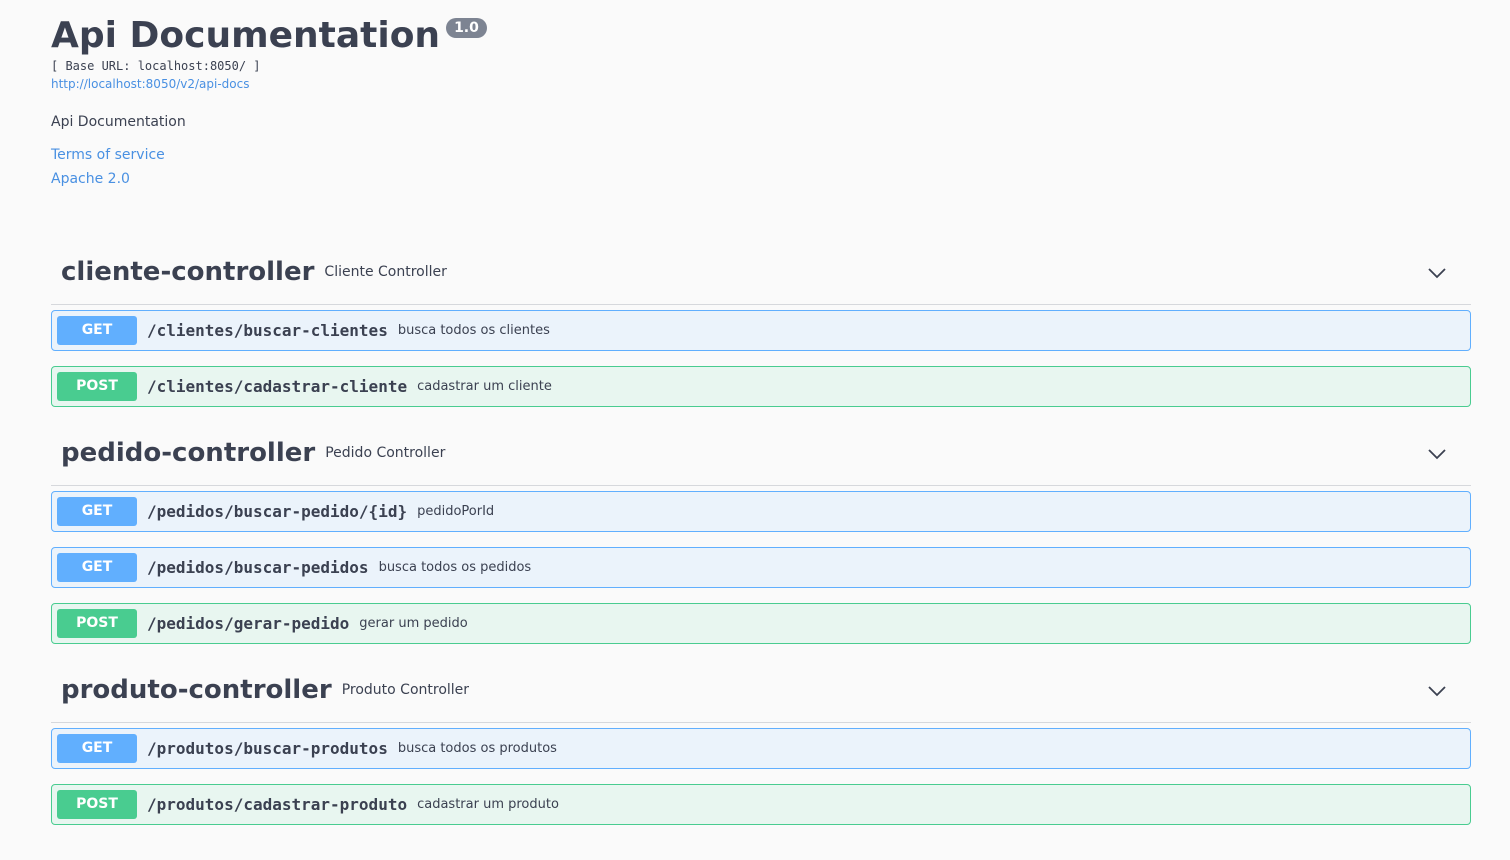 This screenshot has height=860, width=1510. What do you see at coordinates (477, 748) in the screenshot?
I see `operation-summary: busca todos os produtos` at bounding box center [477, 748].